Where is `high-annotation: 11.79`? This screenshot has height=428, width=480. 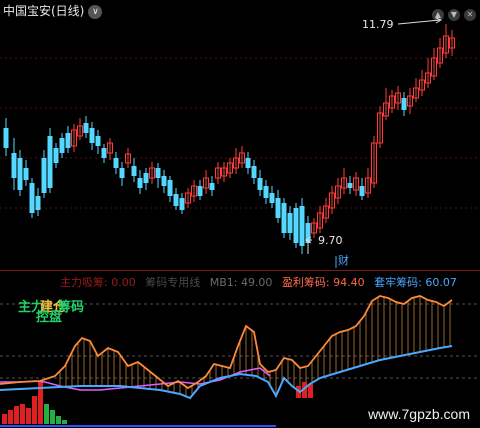 high-annotation: 11.79 is located at coordinates (402, 24).